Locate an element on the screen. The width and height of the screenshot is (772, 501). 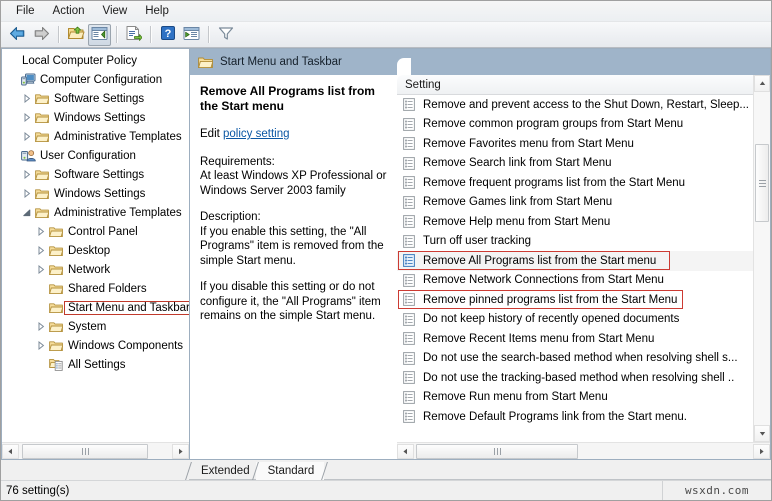
show-hide-console-tree-button is located at coordinates (99, 34).